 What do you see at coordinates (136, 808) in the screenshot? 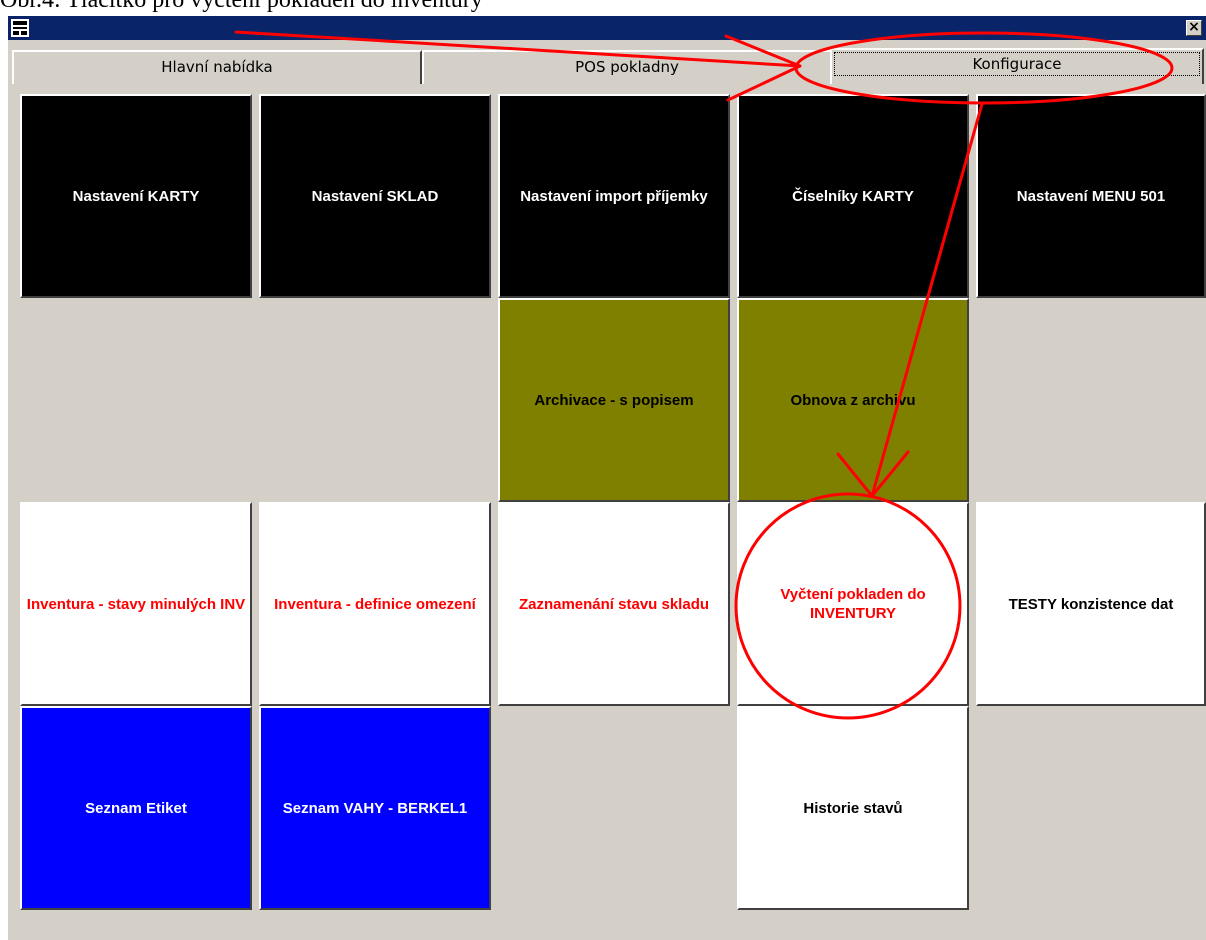
I see `seznam-etiket-button: Seznam Etiket` at bounding box center [136, 808].